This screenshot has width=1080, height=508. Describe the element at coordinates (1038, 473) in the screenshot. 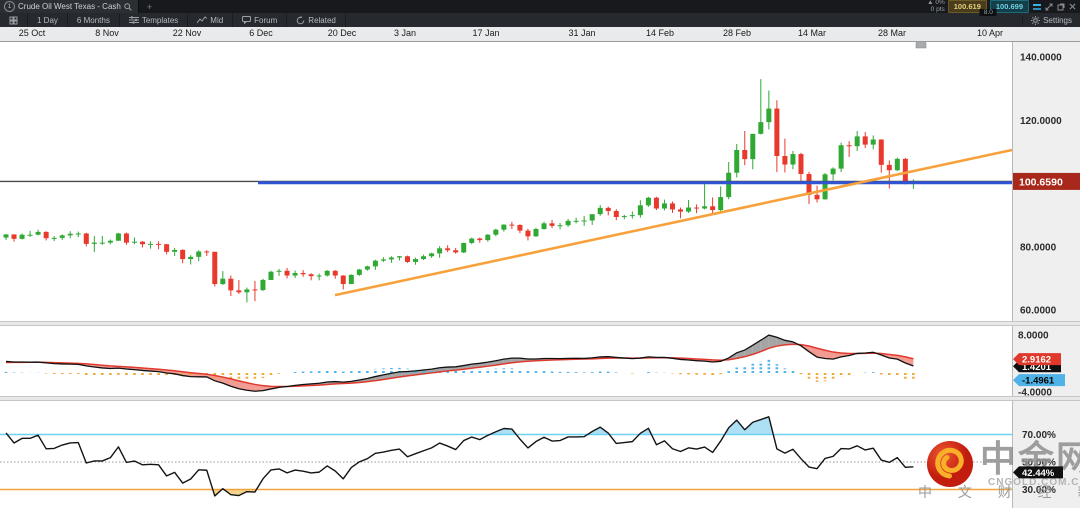

I see `svg-text: 42.44%` at that location.